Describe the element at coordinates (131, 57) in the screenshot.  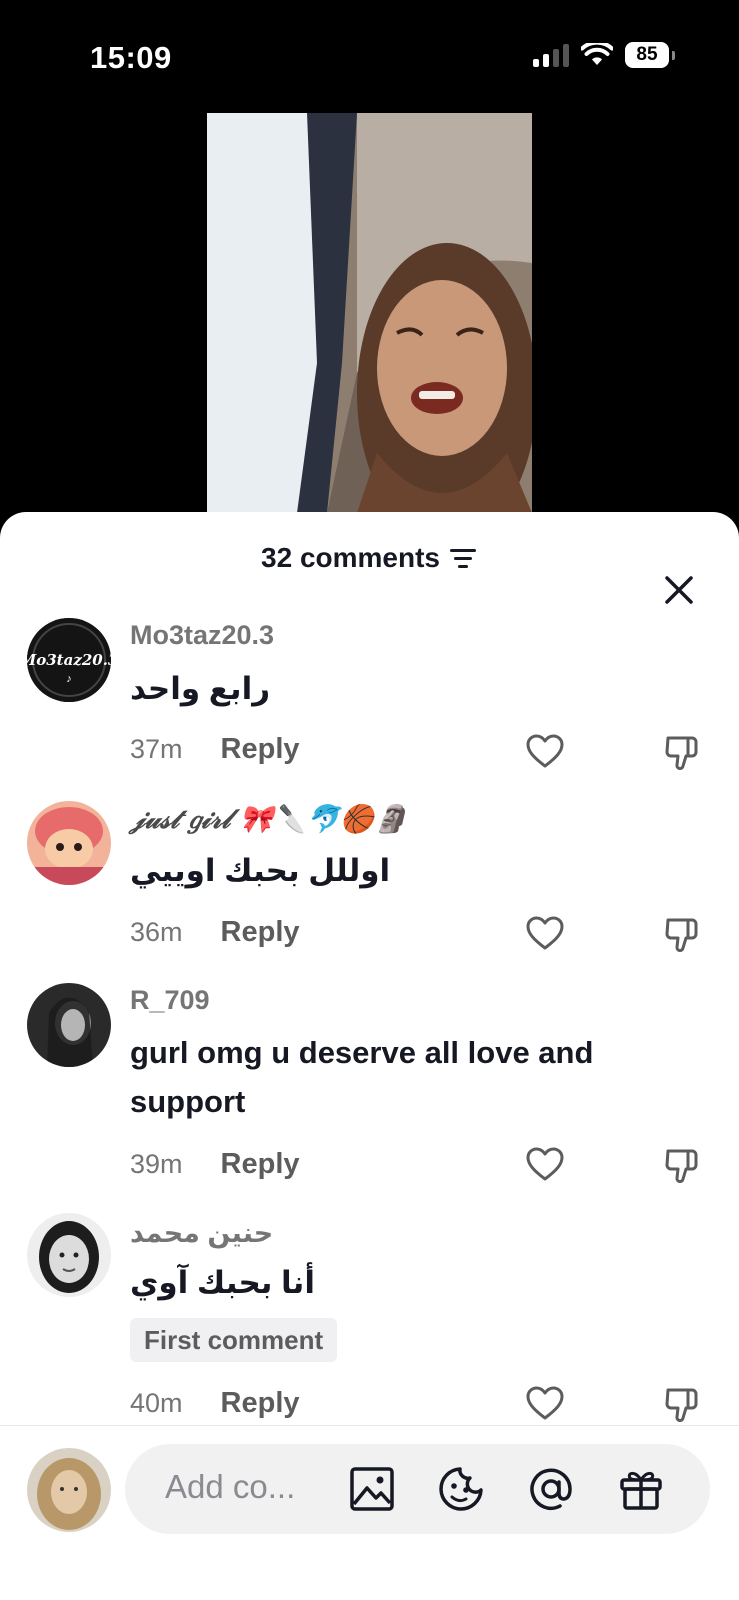
I see `status-time: 15:09` at that location.